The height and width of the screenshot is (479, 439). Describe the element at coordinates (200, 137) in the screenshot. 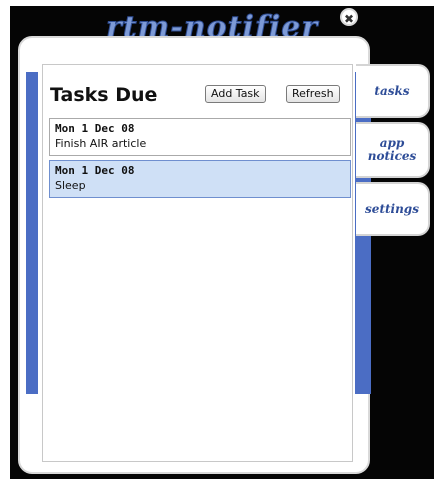

I see `task-row: Mon 1 Dec 08 Finish AIR article` at that location.